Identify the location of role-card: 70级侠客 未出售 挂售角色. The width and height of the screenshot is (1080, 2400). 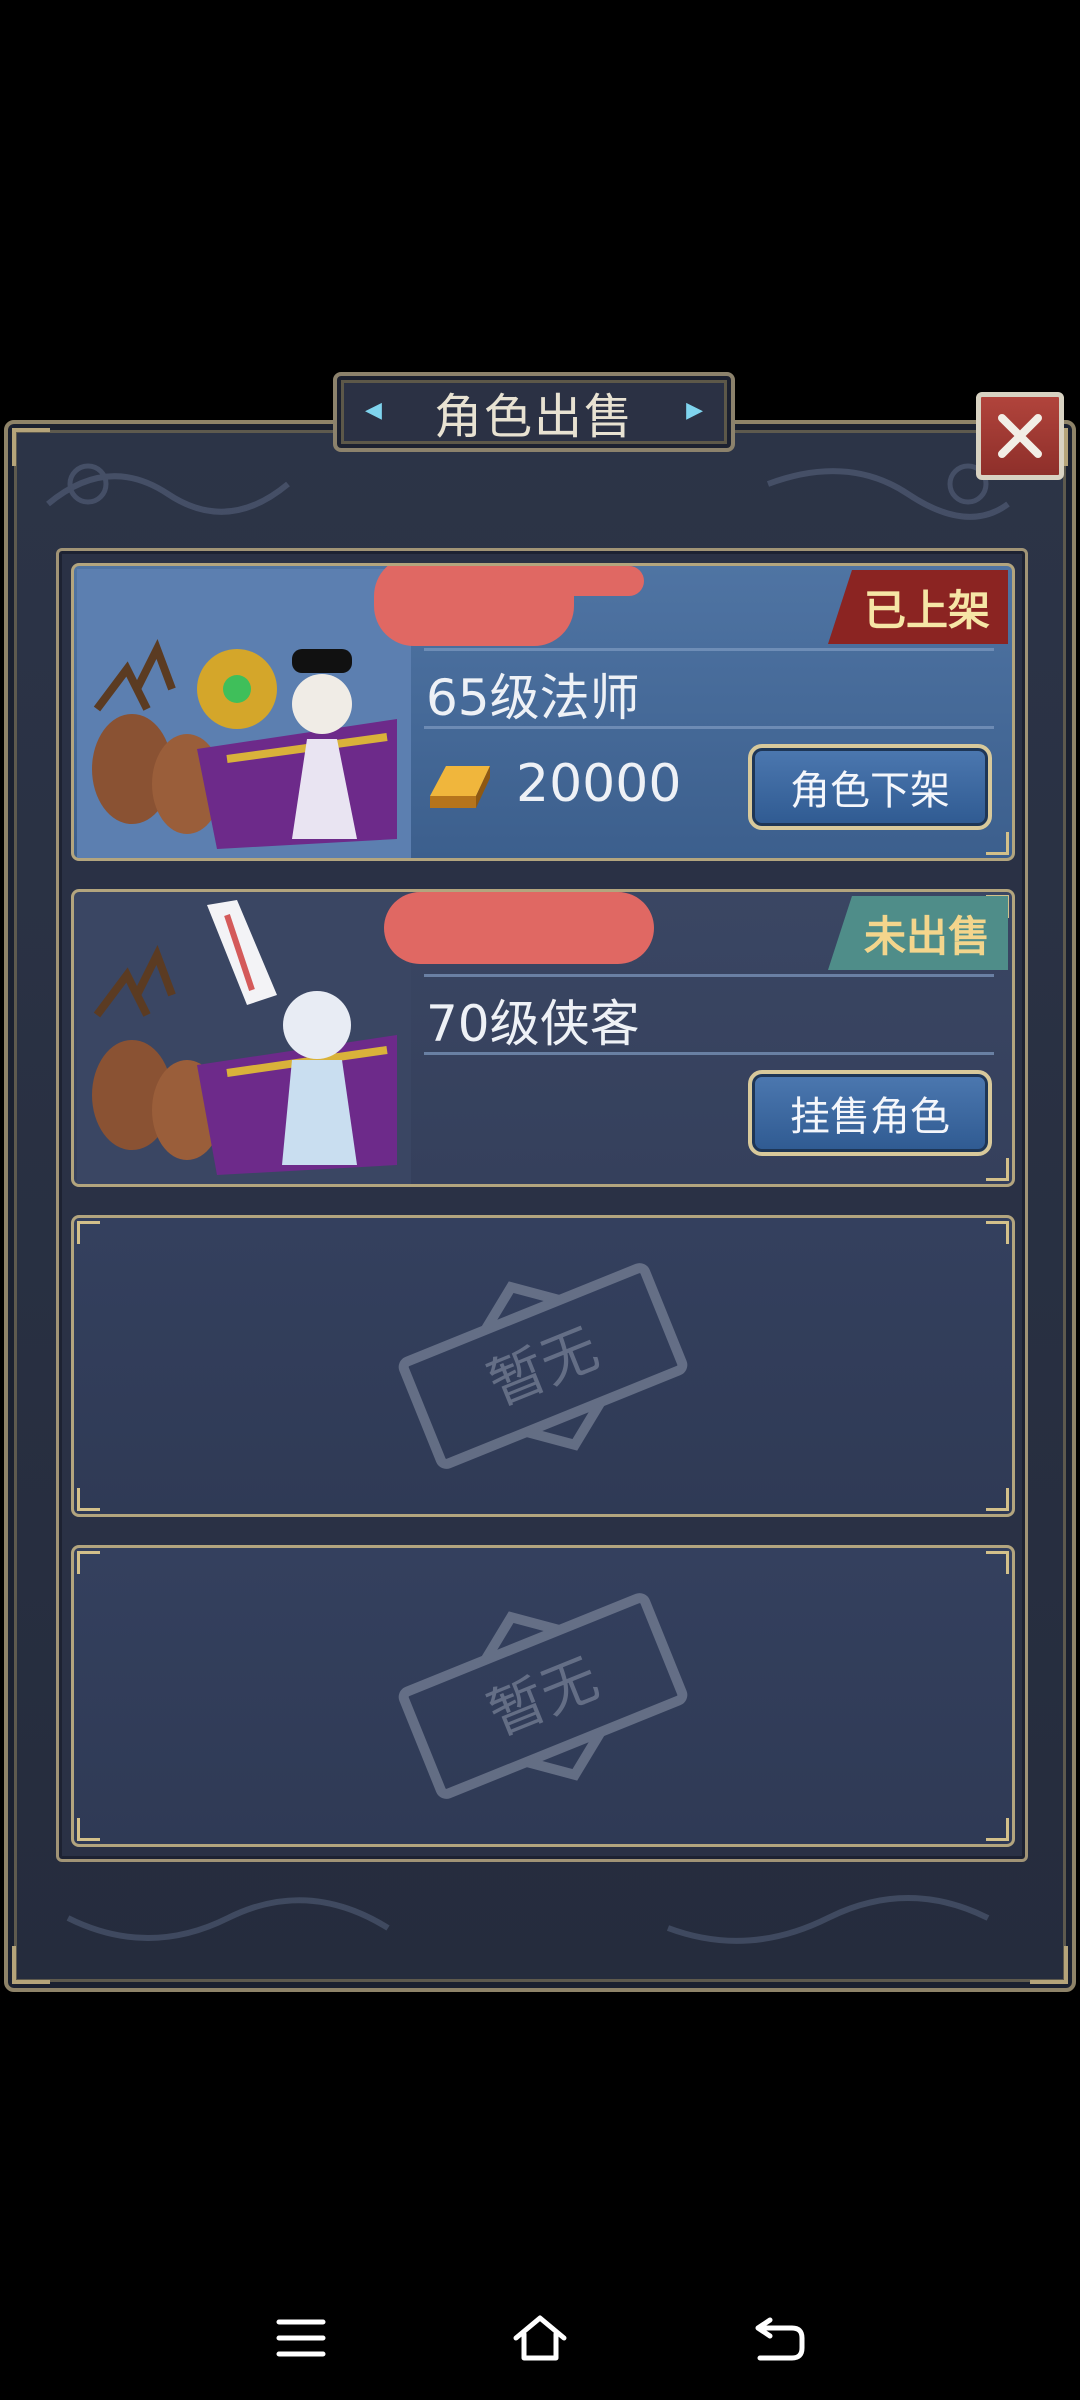
(543, 1038).